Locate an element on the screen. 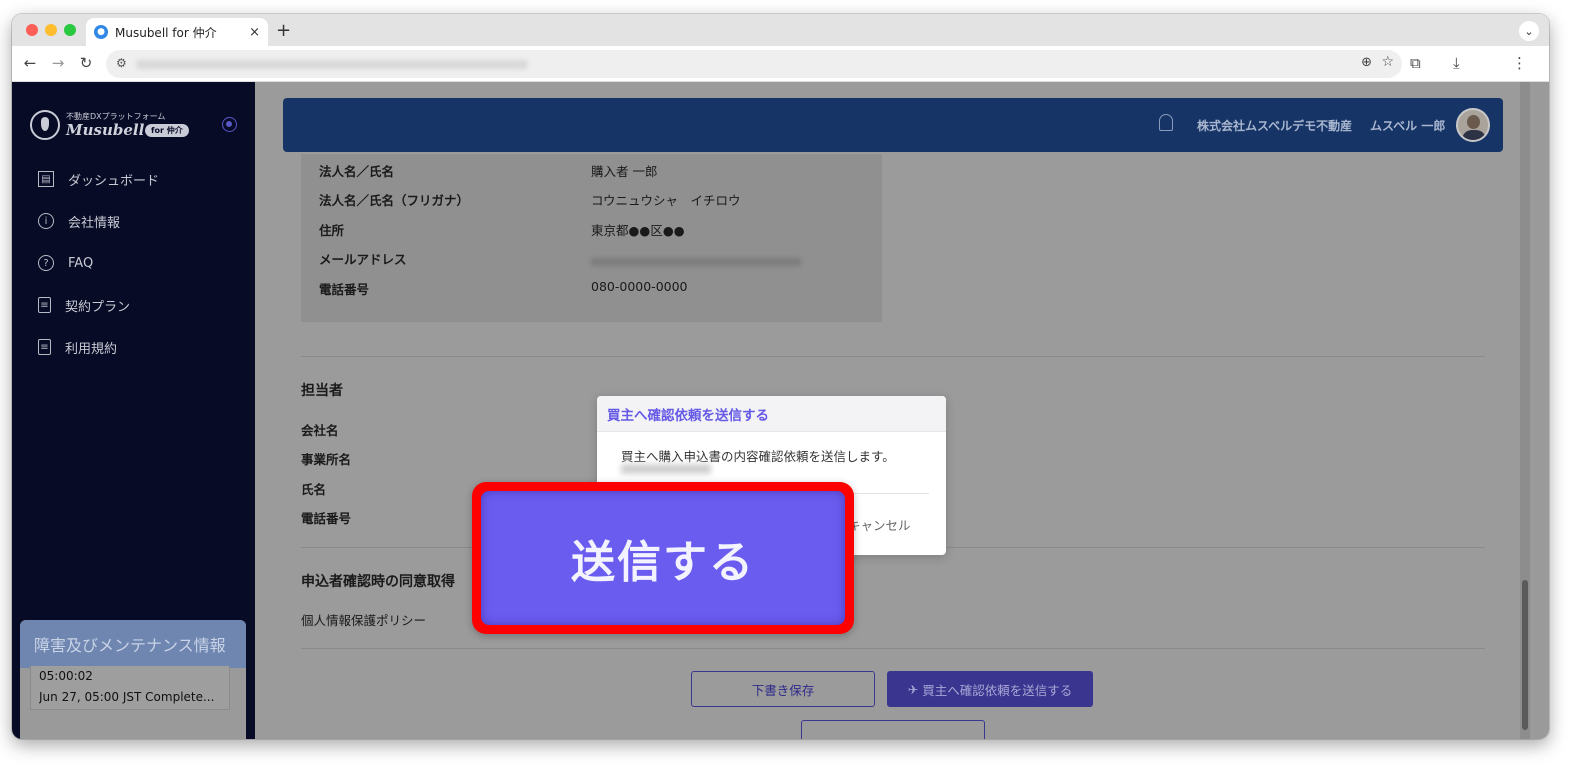 The height and width of the screenshot is (770, 1581). draft-save-button: 下書き保存 is located at coordinates (783, 689).